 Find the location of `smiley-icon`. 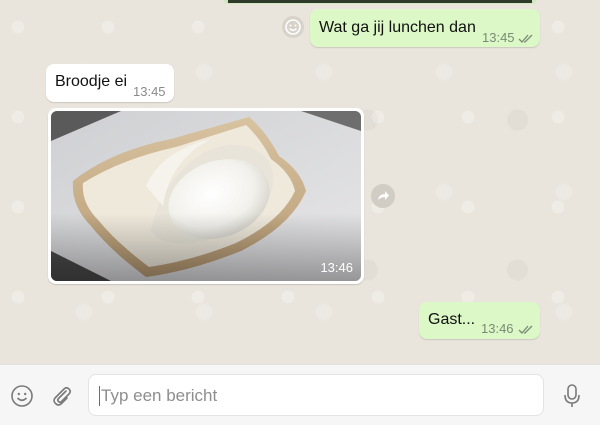

smiley-icon is located at coordinates (22, 396).